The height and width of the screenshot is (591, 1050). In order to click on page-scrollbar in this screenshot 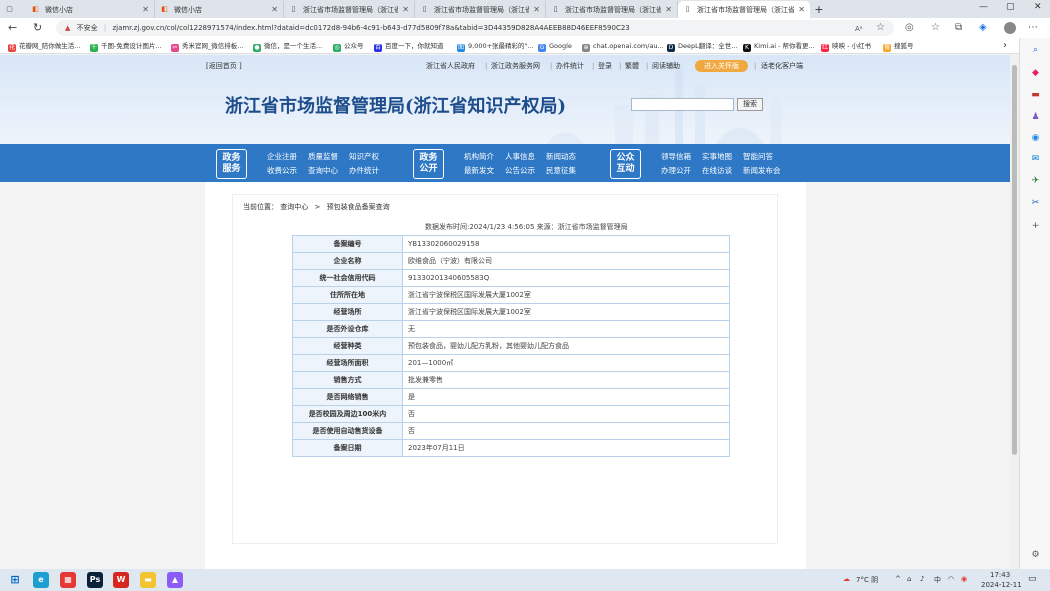, I will do `click(1014, 312)`.